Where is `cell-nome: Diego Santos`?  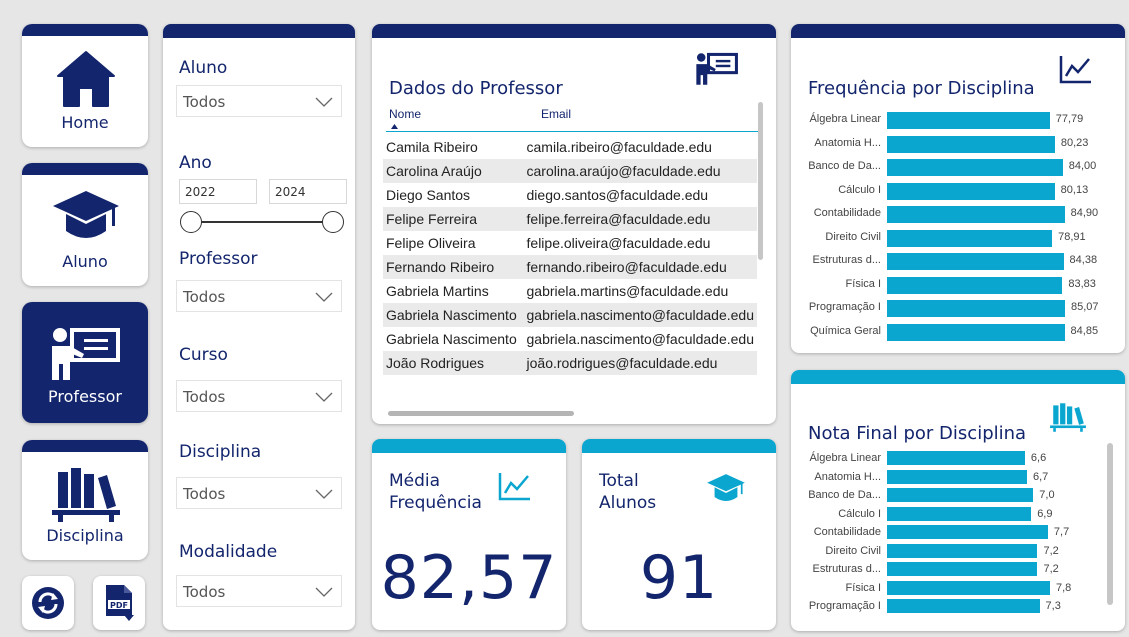 cell-nome: Diego Santos is located at coordinates (428, 195).